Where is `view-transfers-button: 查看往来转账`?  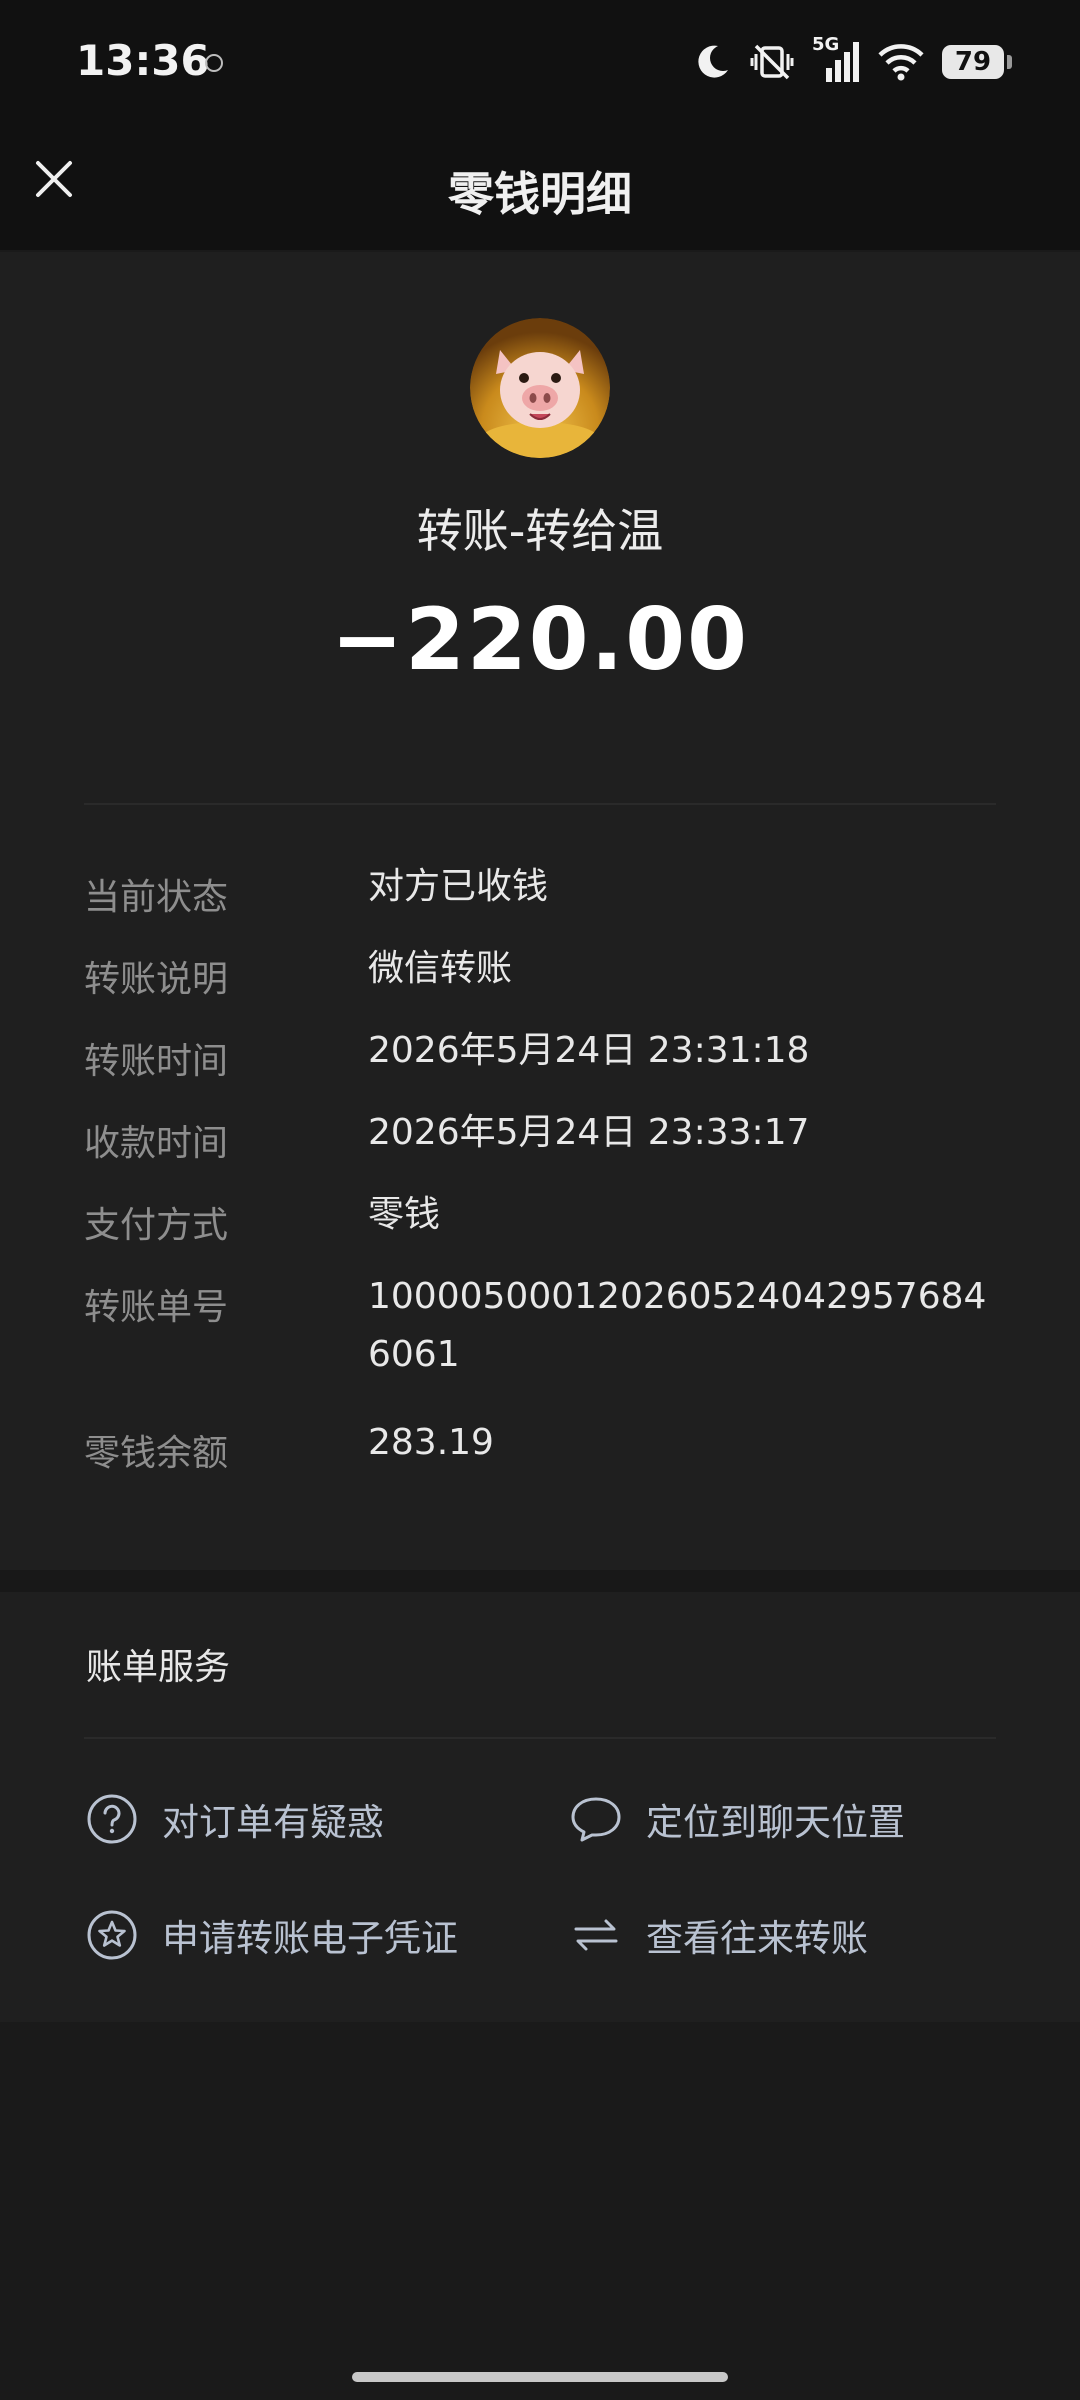 view-transfers-button: 查看往来转账 is located at coordinates (719, 1935).